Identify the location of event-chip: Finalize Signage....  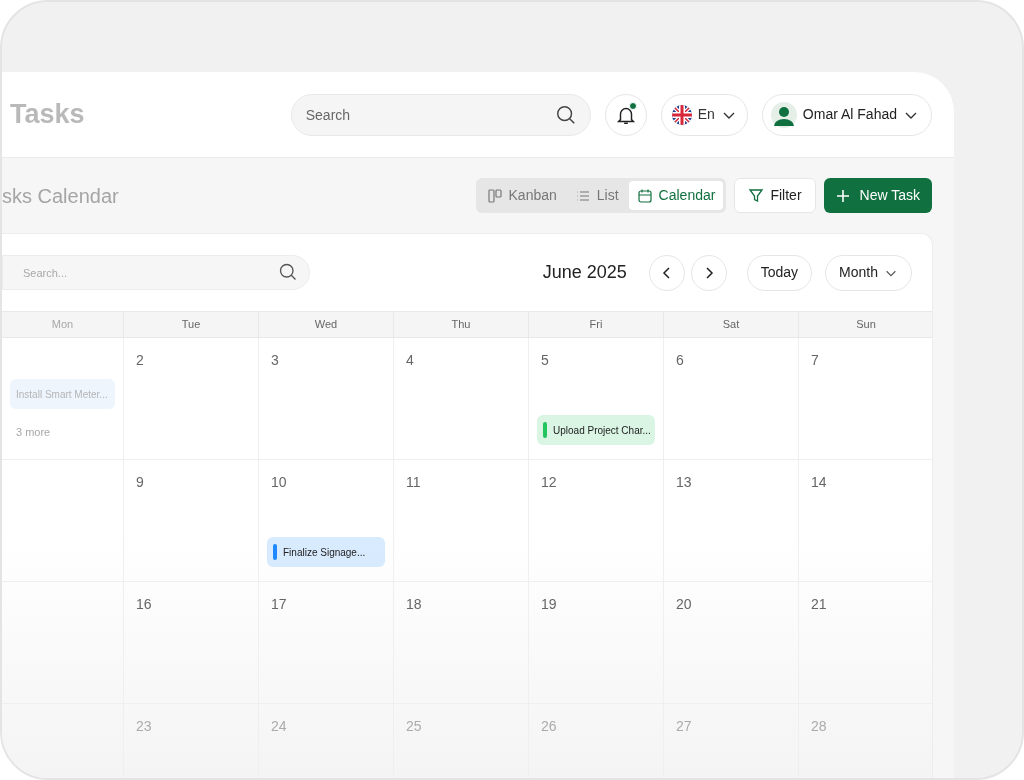
(326, 552).